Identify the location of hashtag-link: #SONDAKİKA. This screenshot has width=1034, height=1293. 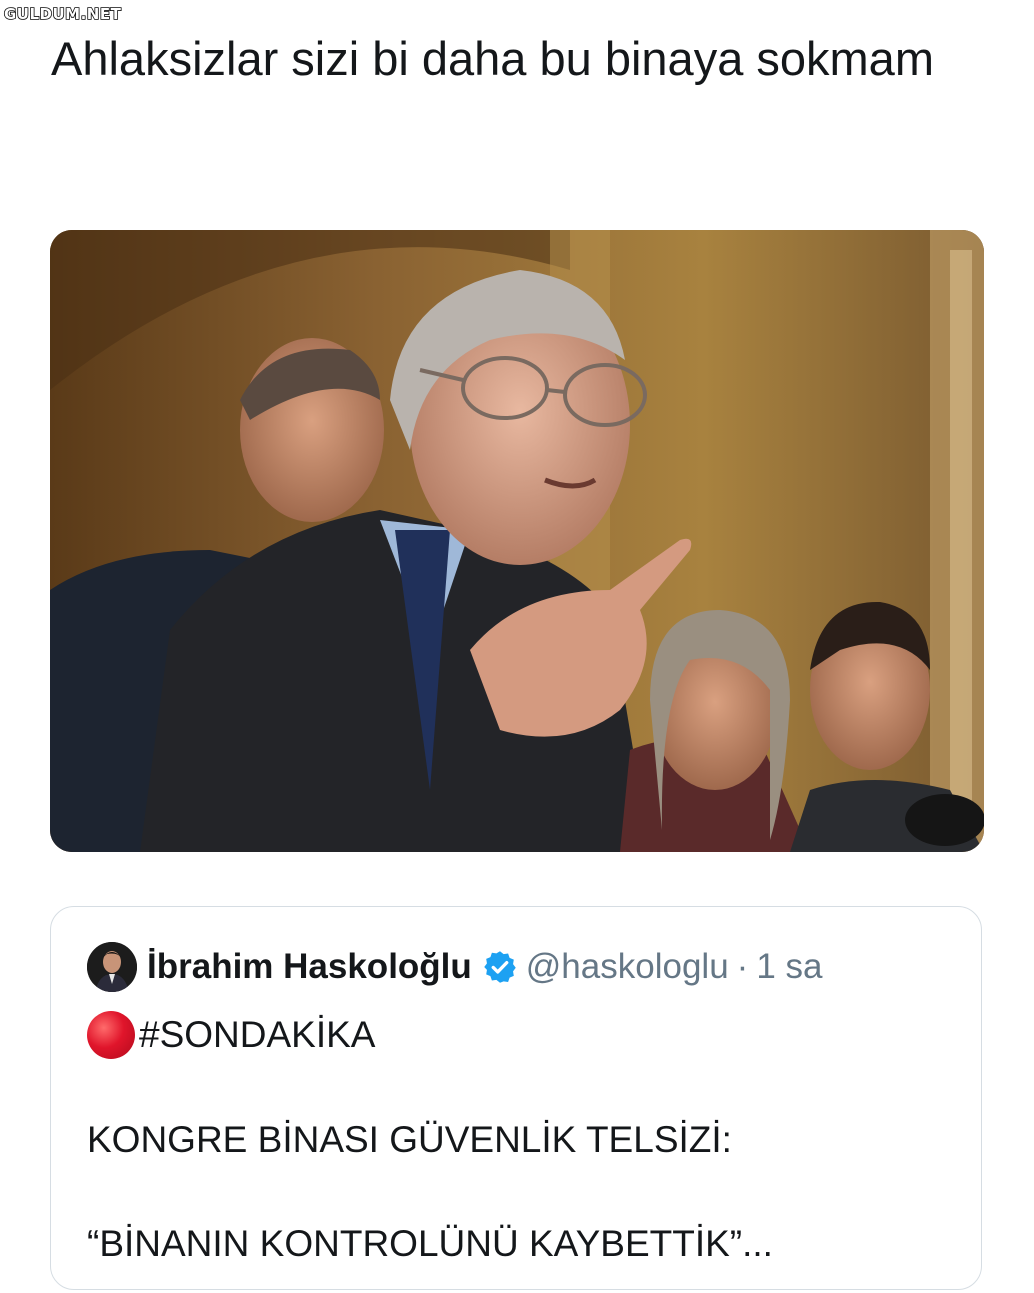
(257, 1035).